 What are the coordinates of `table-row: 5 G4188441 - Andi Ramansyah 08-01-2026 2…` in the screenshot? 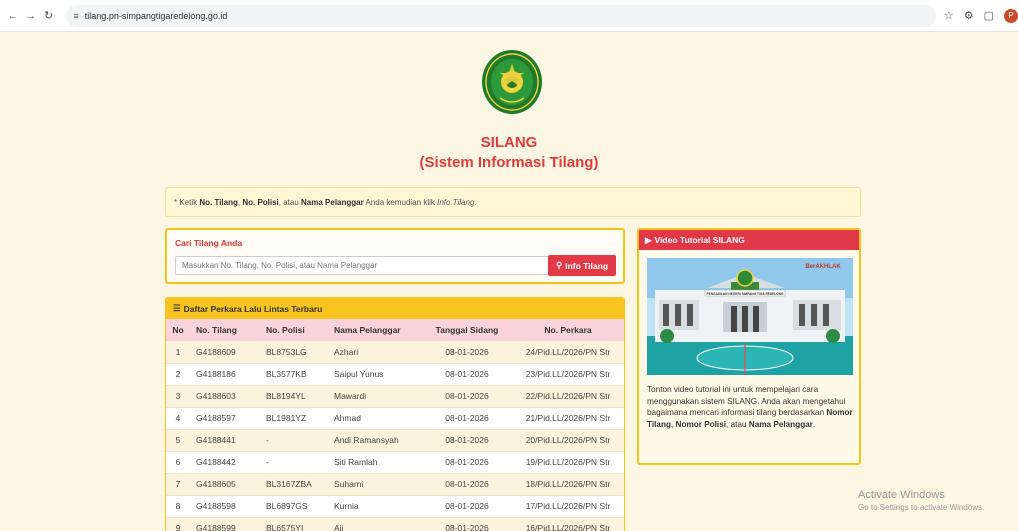 It's located at (395, 440).